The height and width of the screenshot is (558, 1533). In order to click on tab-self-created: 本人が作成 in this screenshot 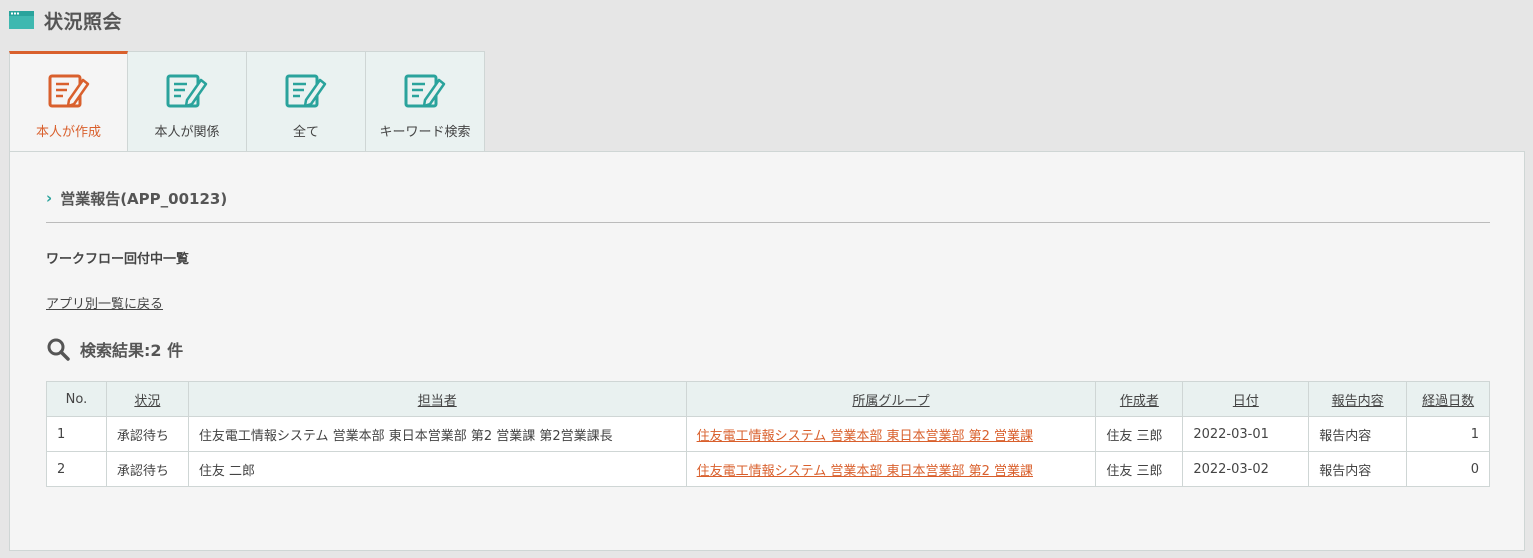, I will do `click(68, 102)`.